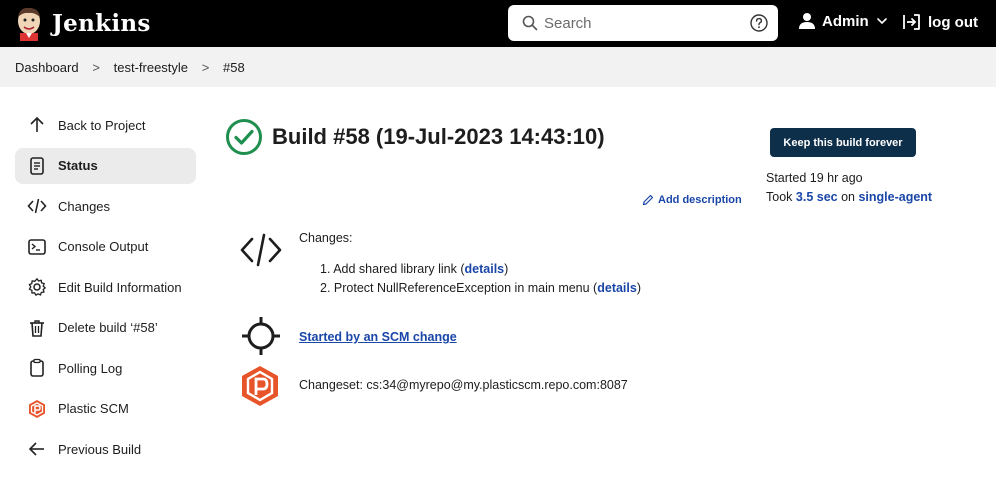 The image size is (996, 502). What do you see at coordinates (261, 336) in the screenshot?
I see `crosshair-icon` at bounding box center [261, 336].